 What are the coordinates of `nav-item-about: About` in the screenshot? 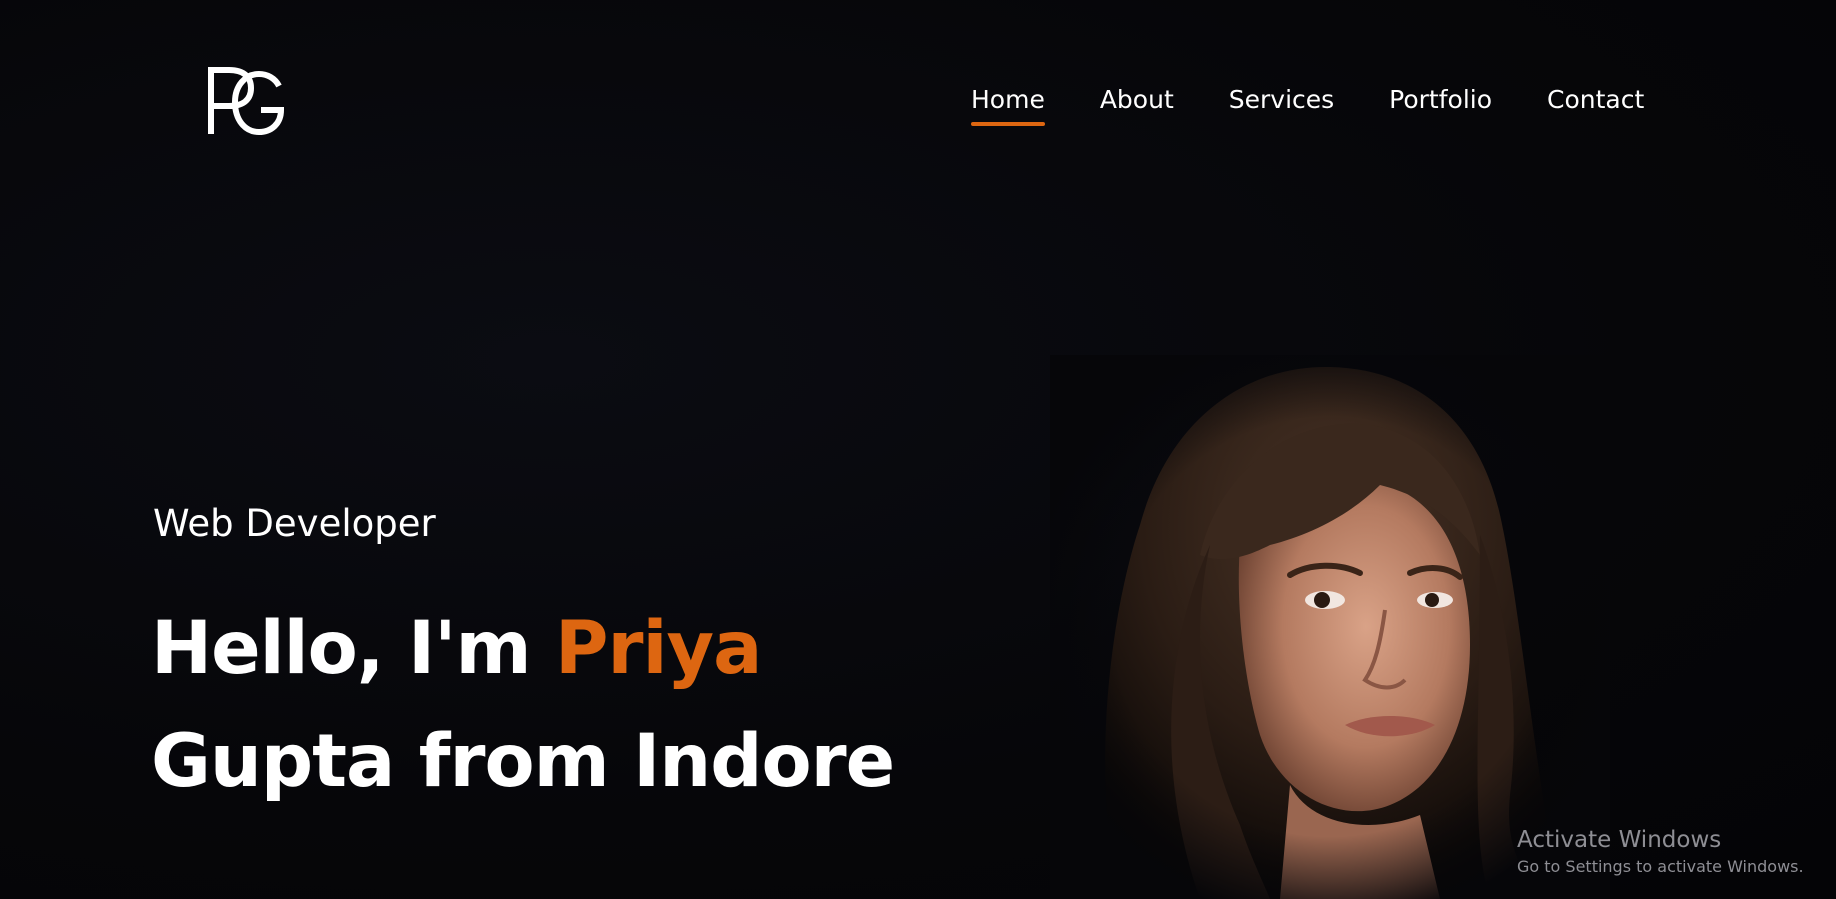 It's located at (1137, 100).